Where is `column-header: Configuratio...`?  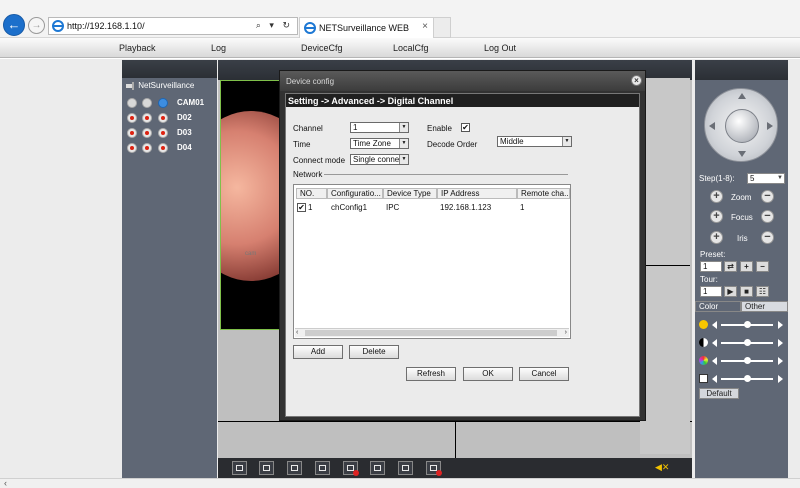
column-header: Configuratio... is located at coordinates (355, 193).